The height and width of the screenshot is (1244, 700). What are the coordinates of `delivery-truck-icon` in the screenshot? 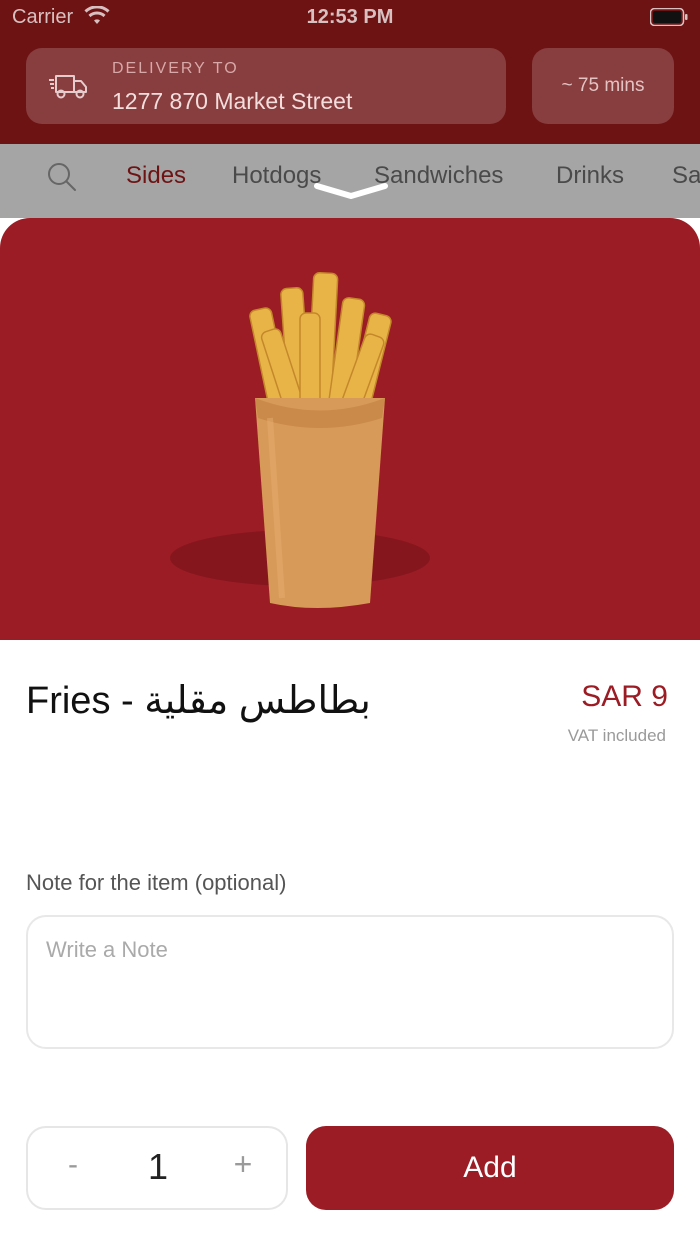 It's located at (68, 87).